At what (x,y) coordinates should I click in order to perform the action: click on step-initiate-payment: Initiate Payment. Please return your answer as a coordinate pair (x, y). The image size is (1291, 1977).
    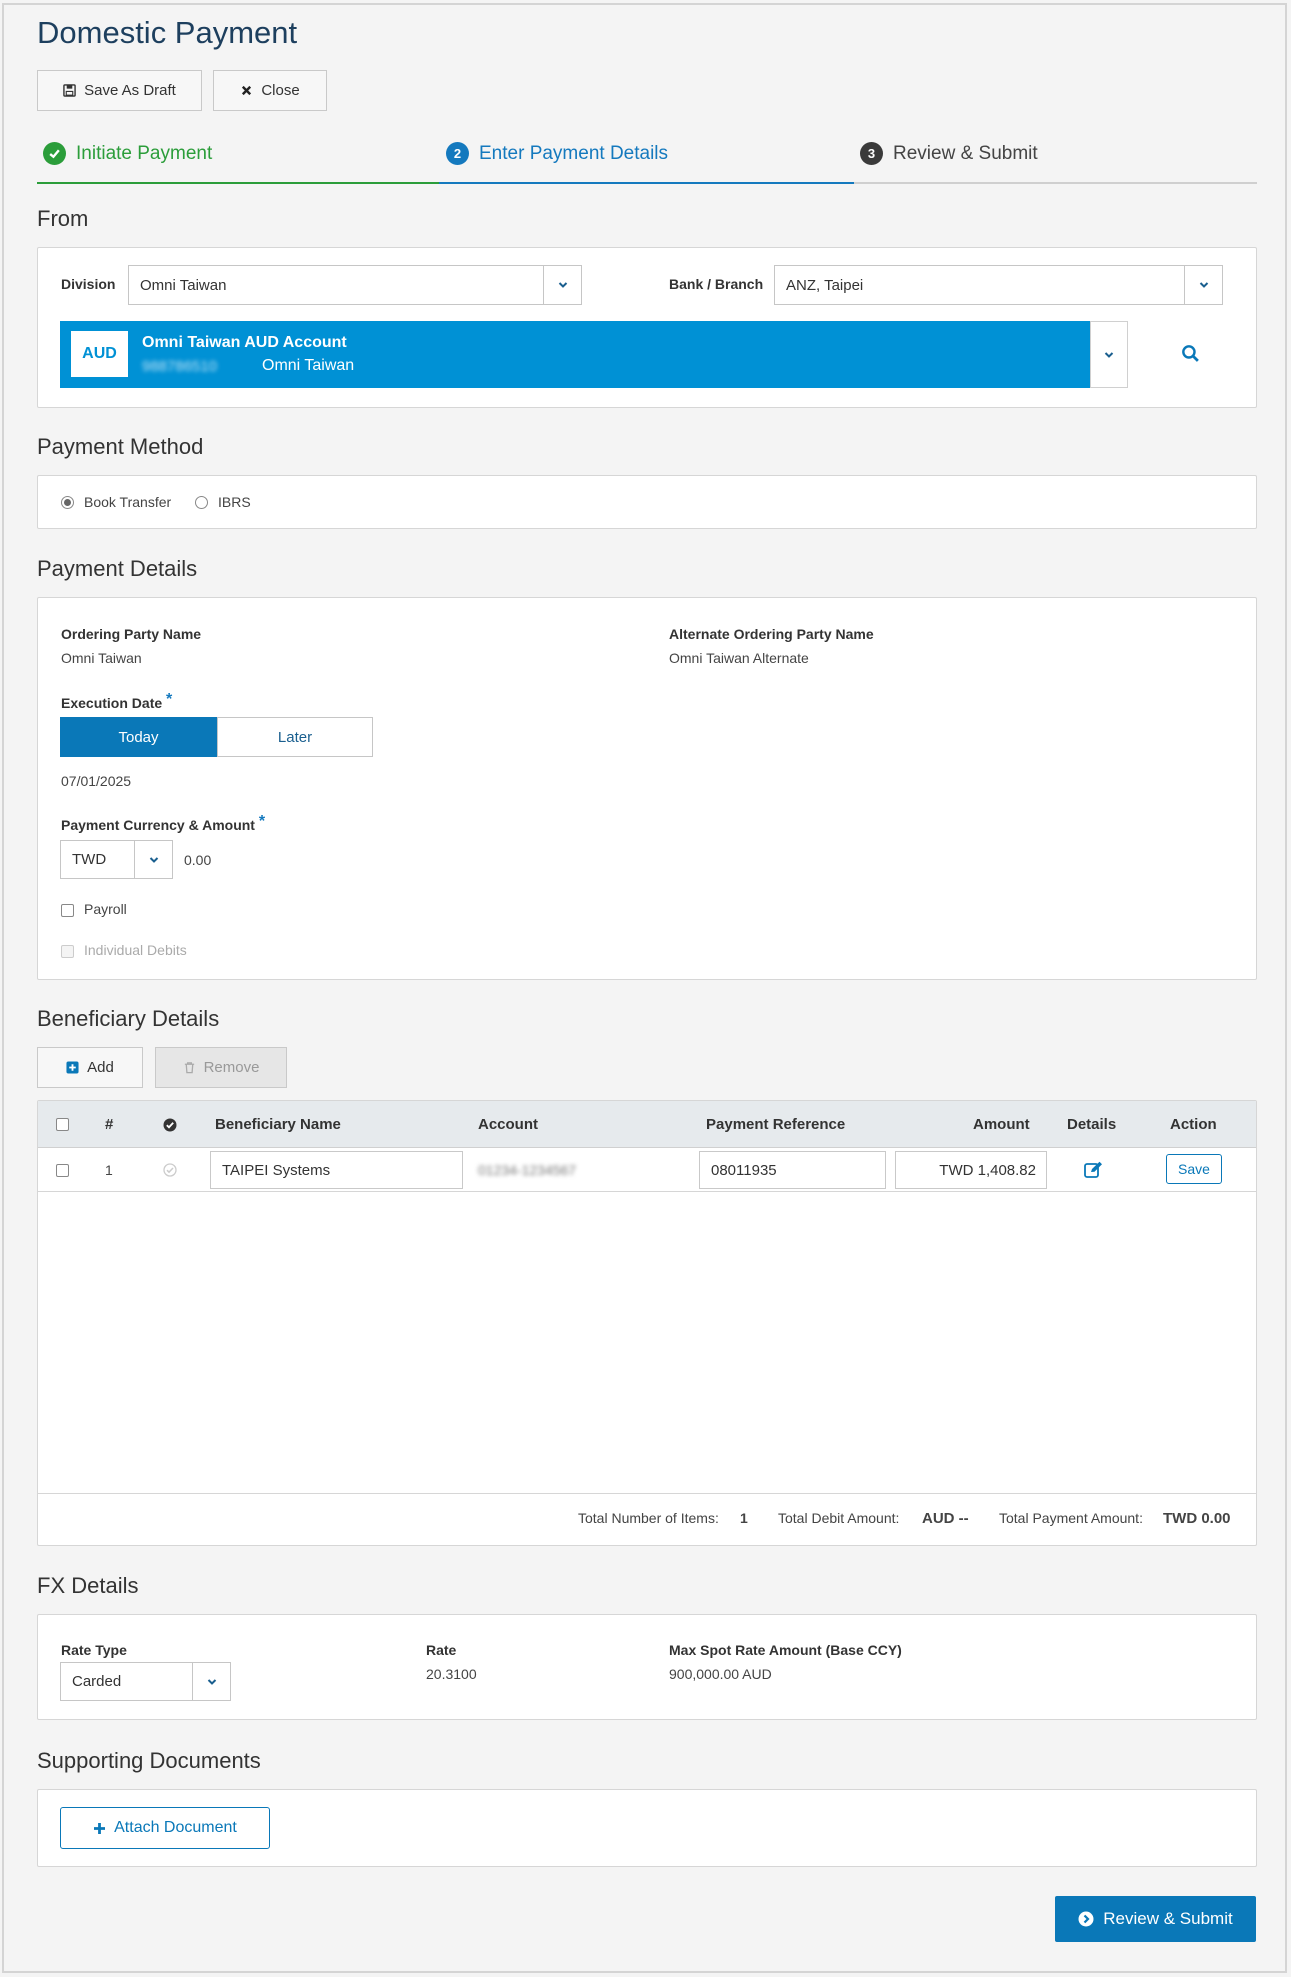
    Looking at the image, I should click on (127, 153).